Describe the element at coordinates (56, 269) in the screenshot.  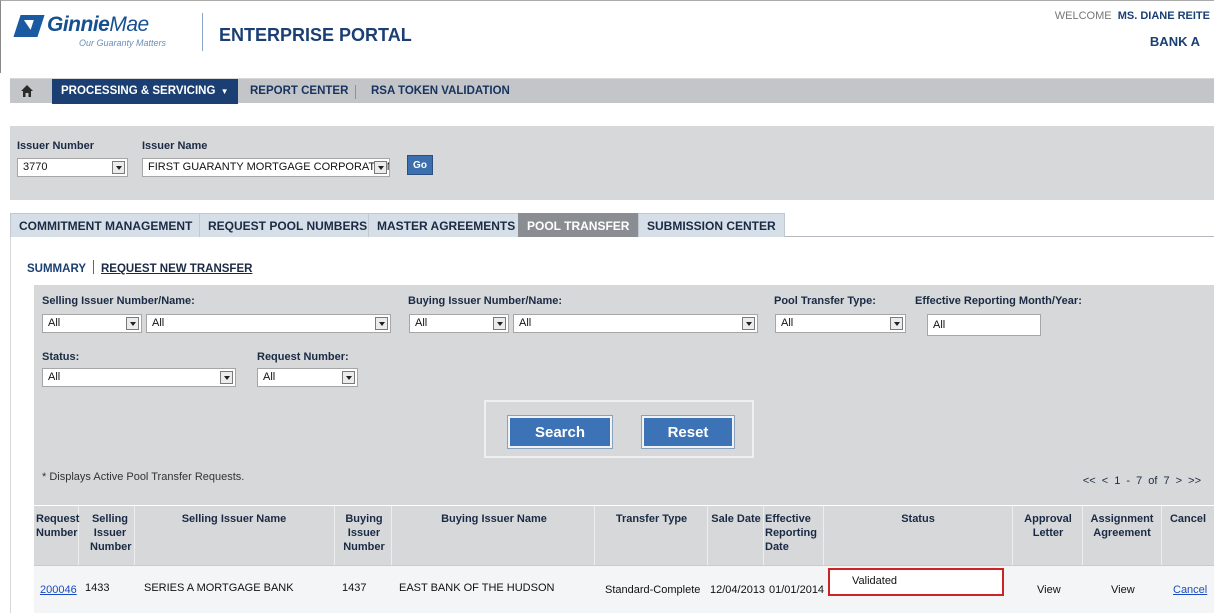
I see `subnav-summary-link: SUMMARY` at that location.